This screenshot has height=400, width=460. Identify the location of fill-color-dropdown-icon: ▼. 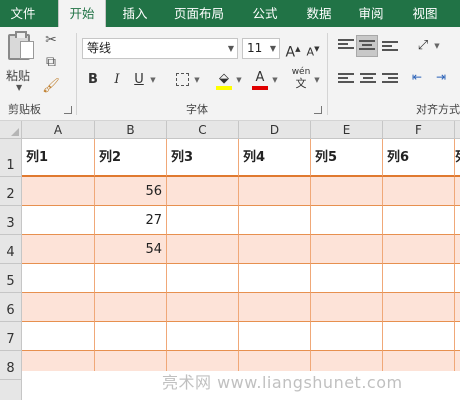
(239, 80).